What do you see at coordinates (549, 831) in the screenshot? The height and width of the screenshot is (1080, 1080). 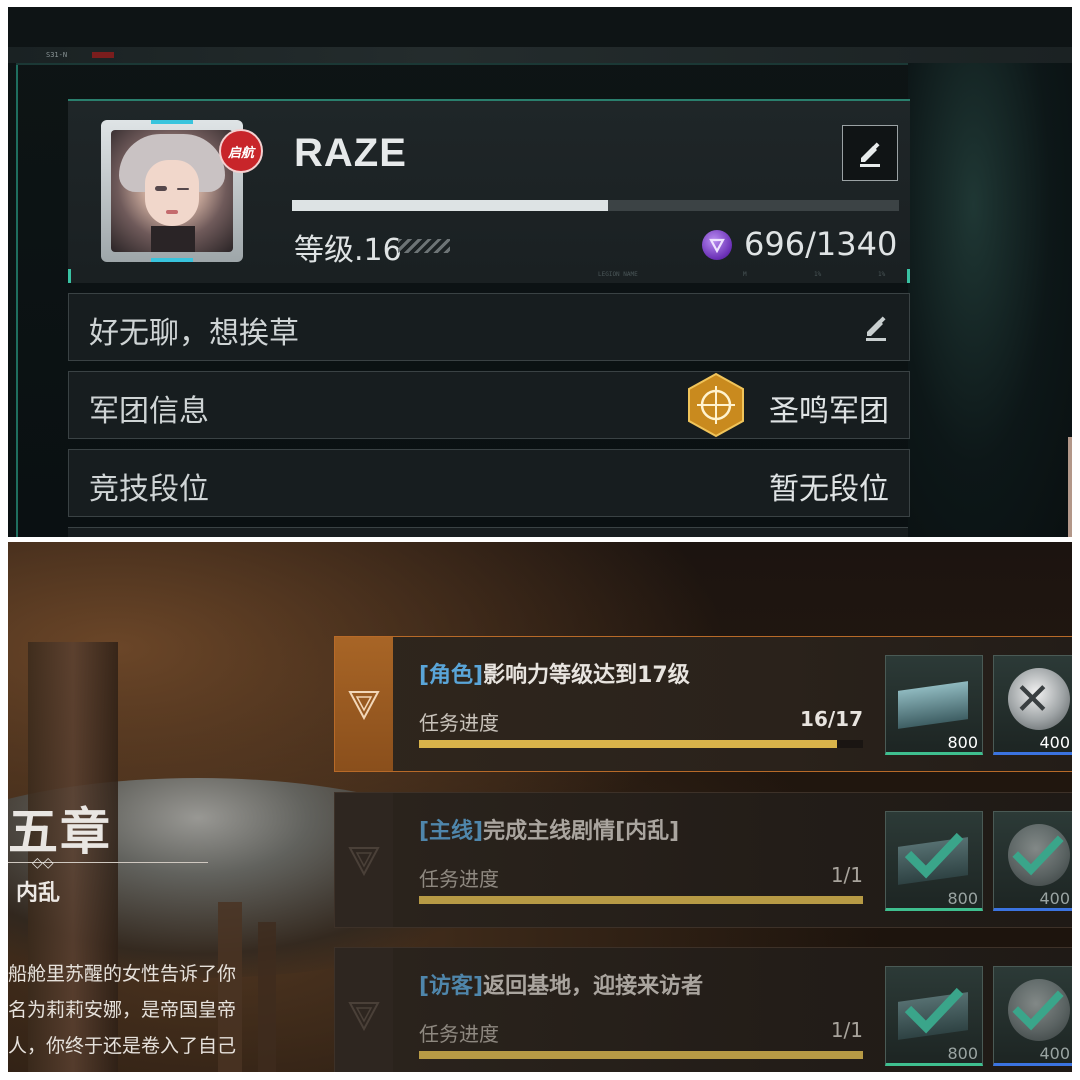 I see `quest-title: [主线]完成主线剧情[内乱]` at bounding box center [549, 831].